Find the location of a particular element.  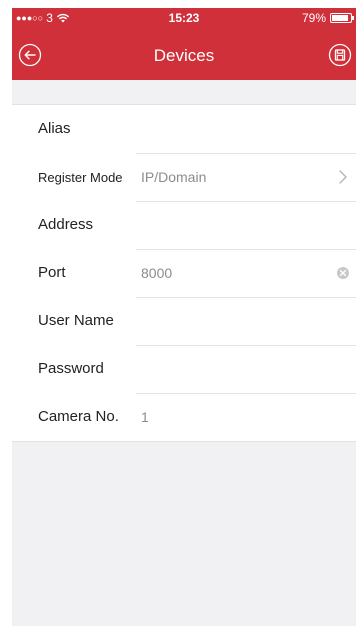

status-right: 79% is located at coordinates (327, 18).